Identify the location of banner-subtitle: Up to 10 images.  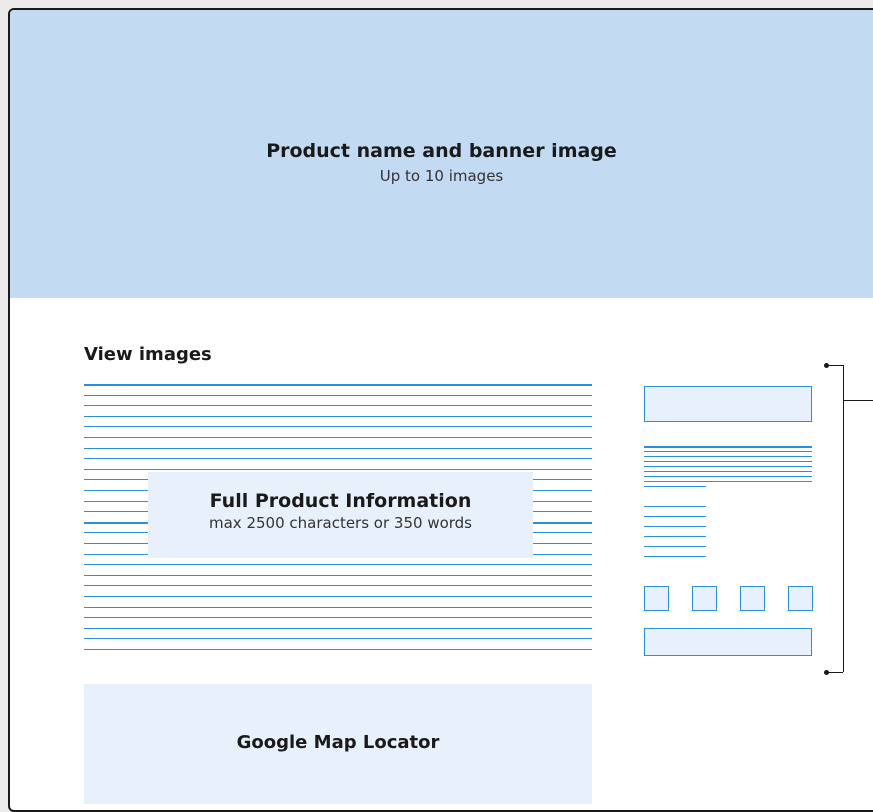
(441, 176).